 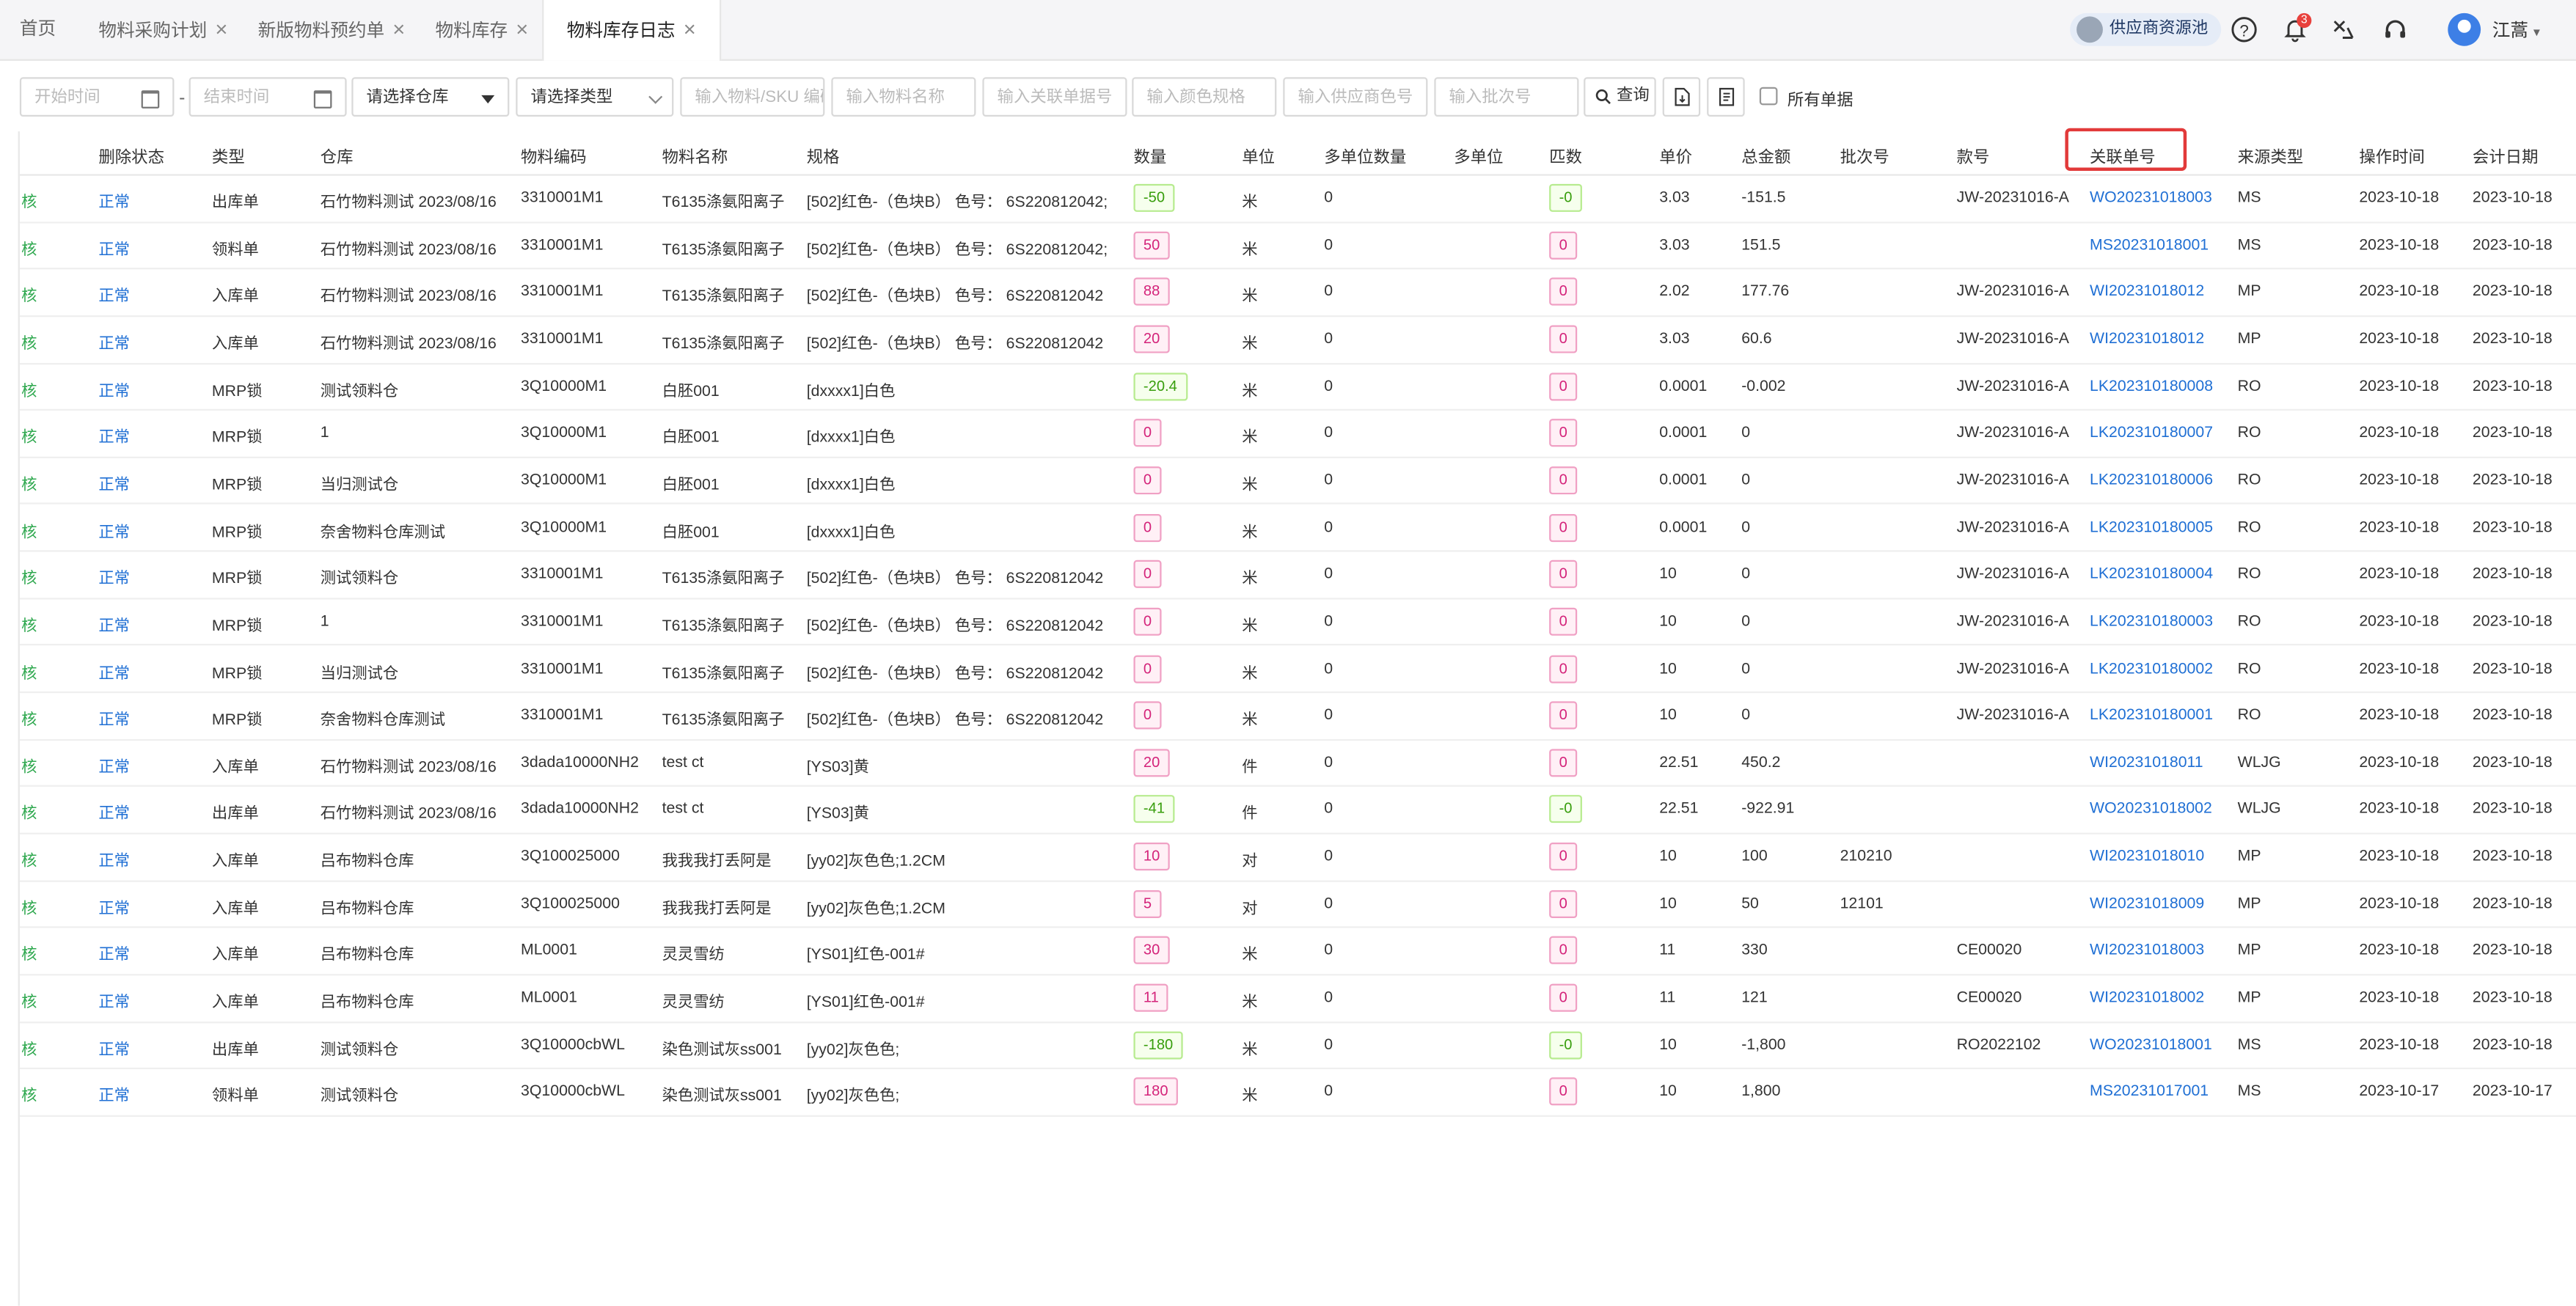 What do you see at coordinates (2151, 386) in the screenshot?
I see `related-doc-link: LK202310180008` at bounding box center [2151, 386].